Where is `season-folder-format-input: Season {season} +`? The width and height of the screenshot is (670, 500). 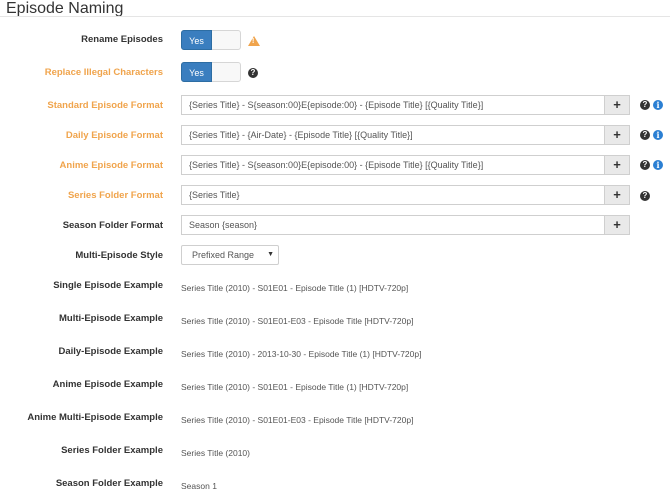
season-folder-format-input: Season {season} + is located at coordinates (405, 225).